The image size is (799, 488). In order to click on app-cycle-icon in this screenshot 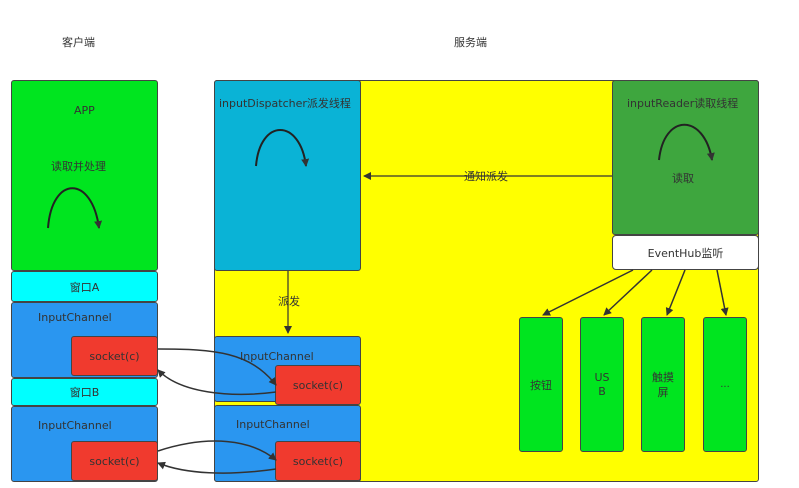, I will do `click(75, 208)`.